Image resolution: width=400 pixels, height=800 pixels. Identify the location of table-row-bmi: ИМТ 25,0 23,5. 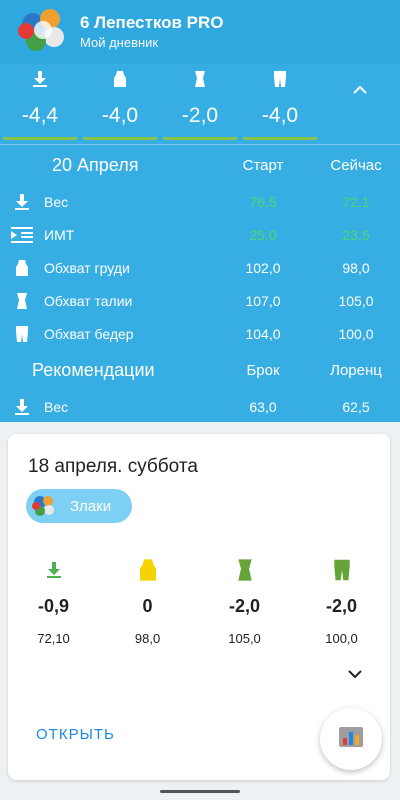
(200, 234).